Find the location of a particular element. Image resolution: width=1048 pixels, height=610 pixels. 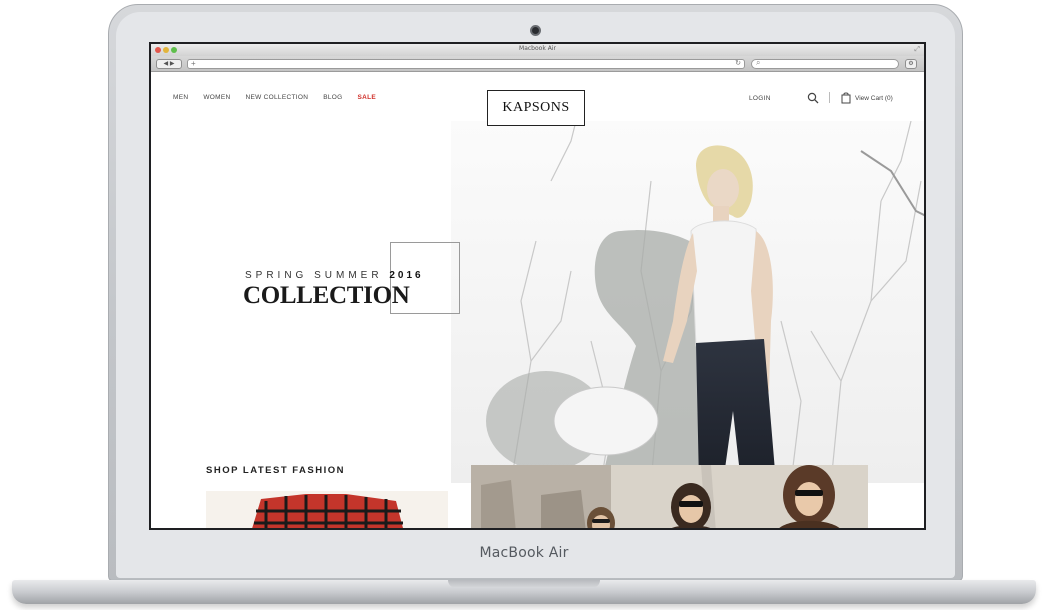

device-brand-label: MacBook Air is located at coordinates (524, 553).